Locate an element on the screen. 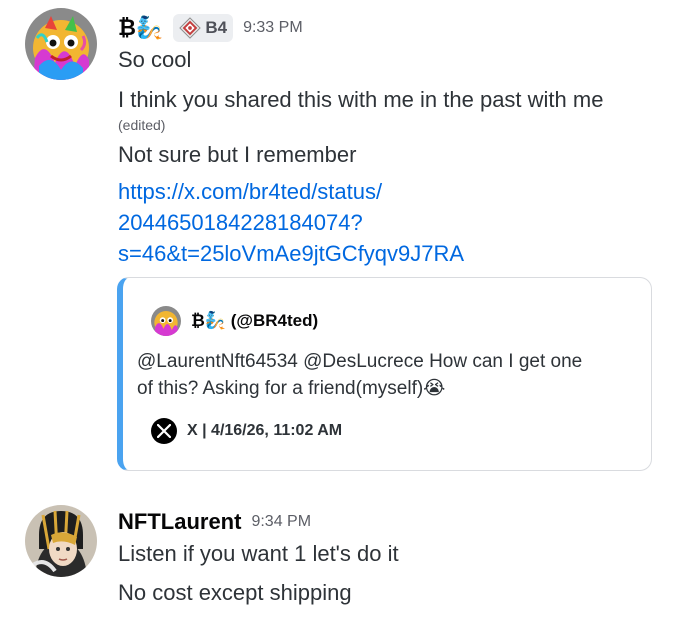 Image resolution: width=680 pixels, height=628 pixels. timestamp: 9:34 PM is located at coordinates (281, 522).